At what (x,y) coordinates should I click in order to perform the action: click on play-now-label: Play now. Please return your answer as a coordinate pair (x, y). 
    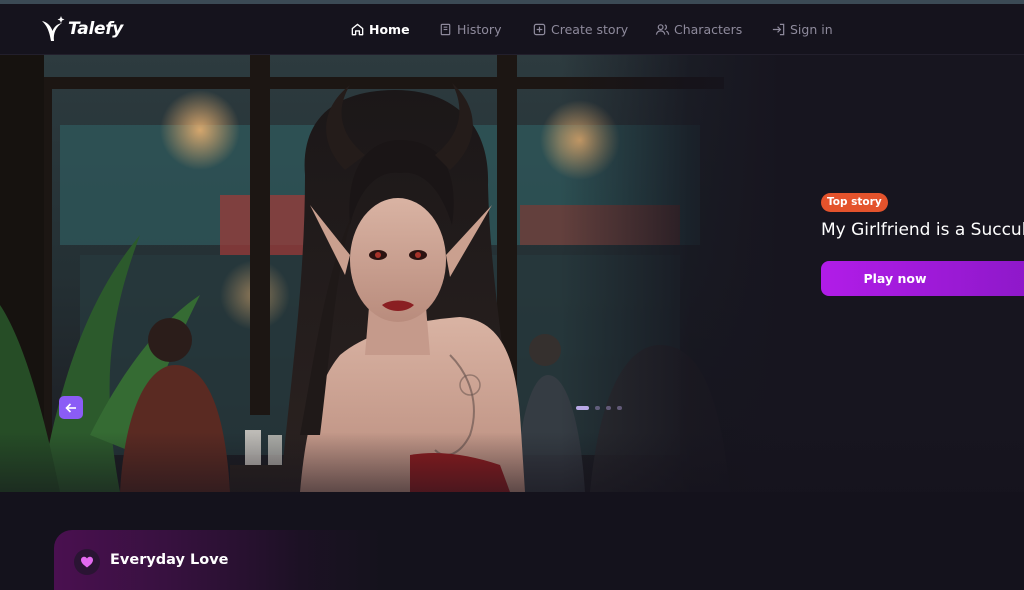
    Looking at the image, I should click on (895, 278).